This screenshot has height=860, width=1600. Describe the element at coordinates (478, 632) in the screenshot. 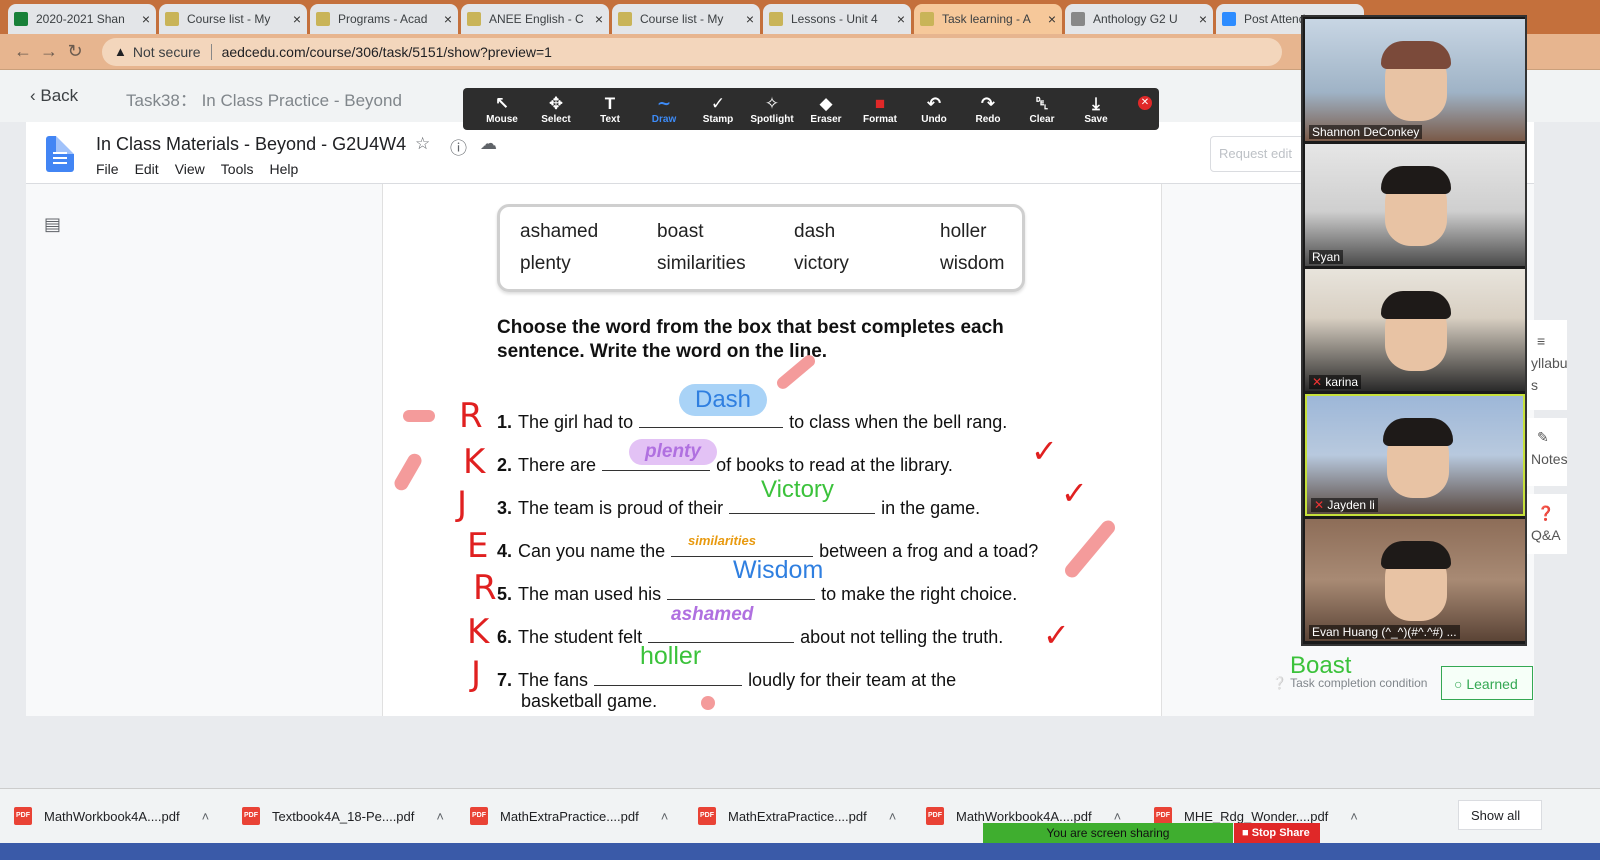

I see `student-initial: K` at that location.